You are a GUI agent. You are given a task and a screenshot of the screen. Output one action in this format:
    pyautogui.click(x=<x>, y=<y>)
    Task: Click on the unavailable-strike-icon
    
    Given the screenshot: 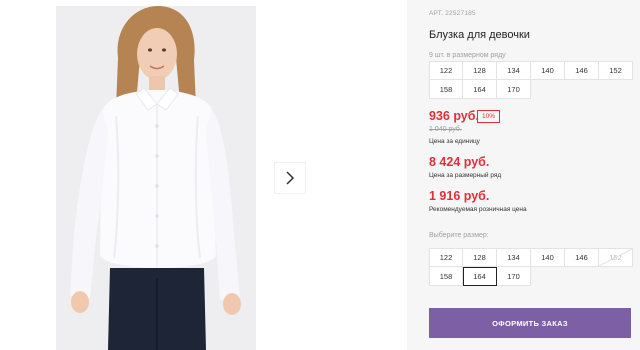 What is the action you would take?
    pyautogui.click(x=615, y=257)
    